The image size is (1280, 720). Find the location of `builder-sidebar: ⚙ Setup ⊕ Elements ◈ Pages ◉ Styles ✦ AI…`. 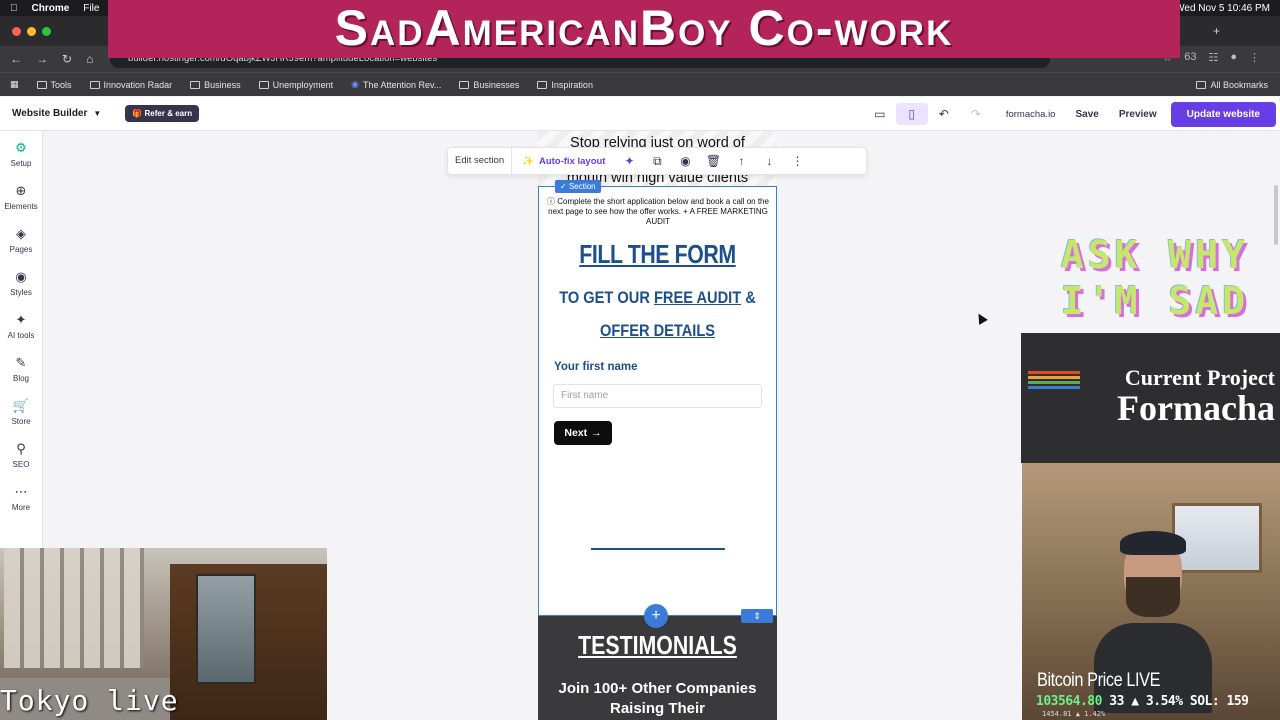

builder-sidebar: ⚙ Setup ⊕ Elements ◈ Pages ◉ Styles ✦ AI… is located at coordinates (21, 341).